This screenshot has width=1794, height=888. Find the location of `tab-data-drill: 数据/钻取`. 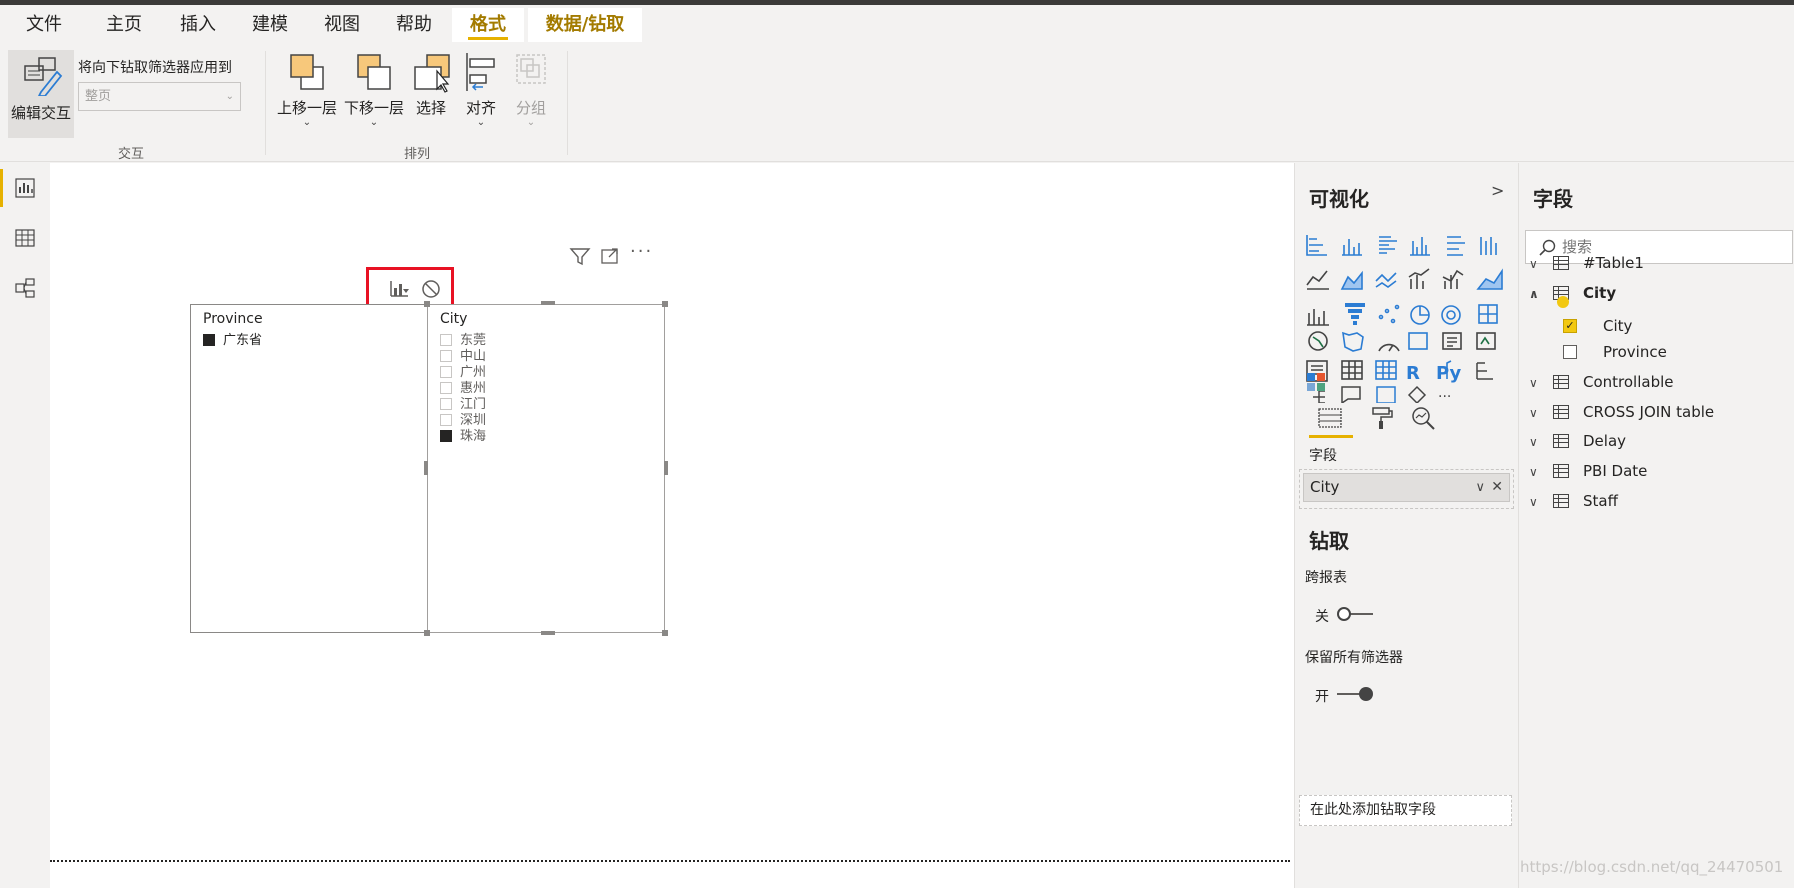

tab-data-drill: 数据/钻取 is located at coordinates (585, 25).